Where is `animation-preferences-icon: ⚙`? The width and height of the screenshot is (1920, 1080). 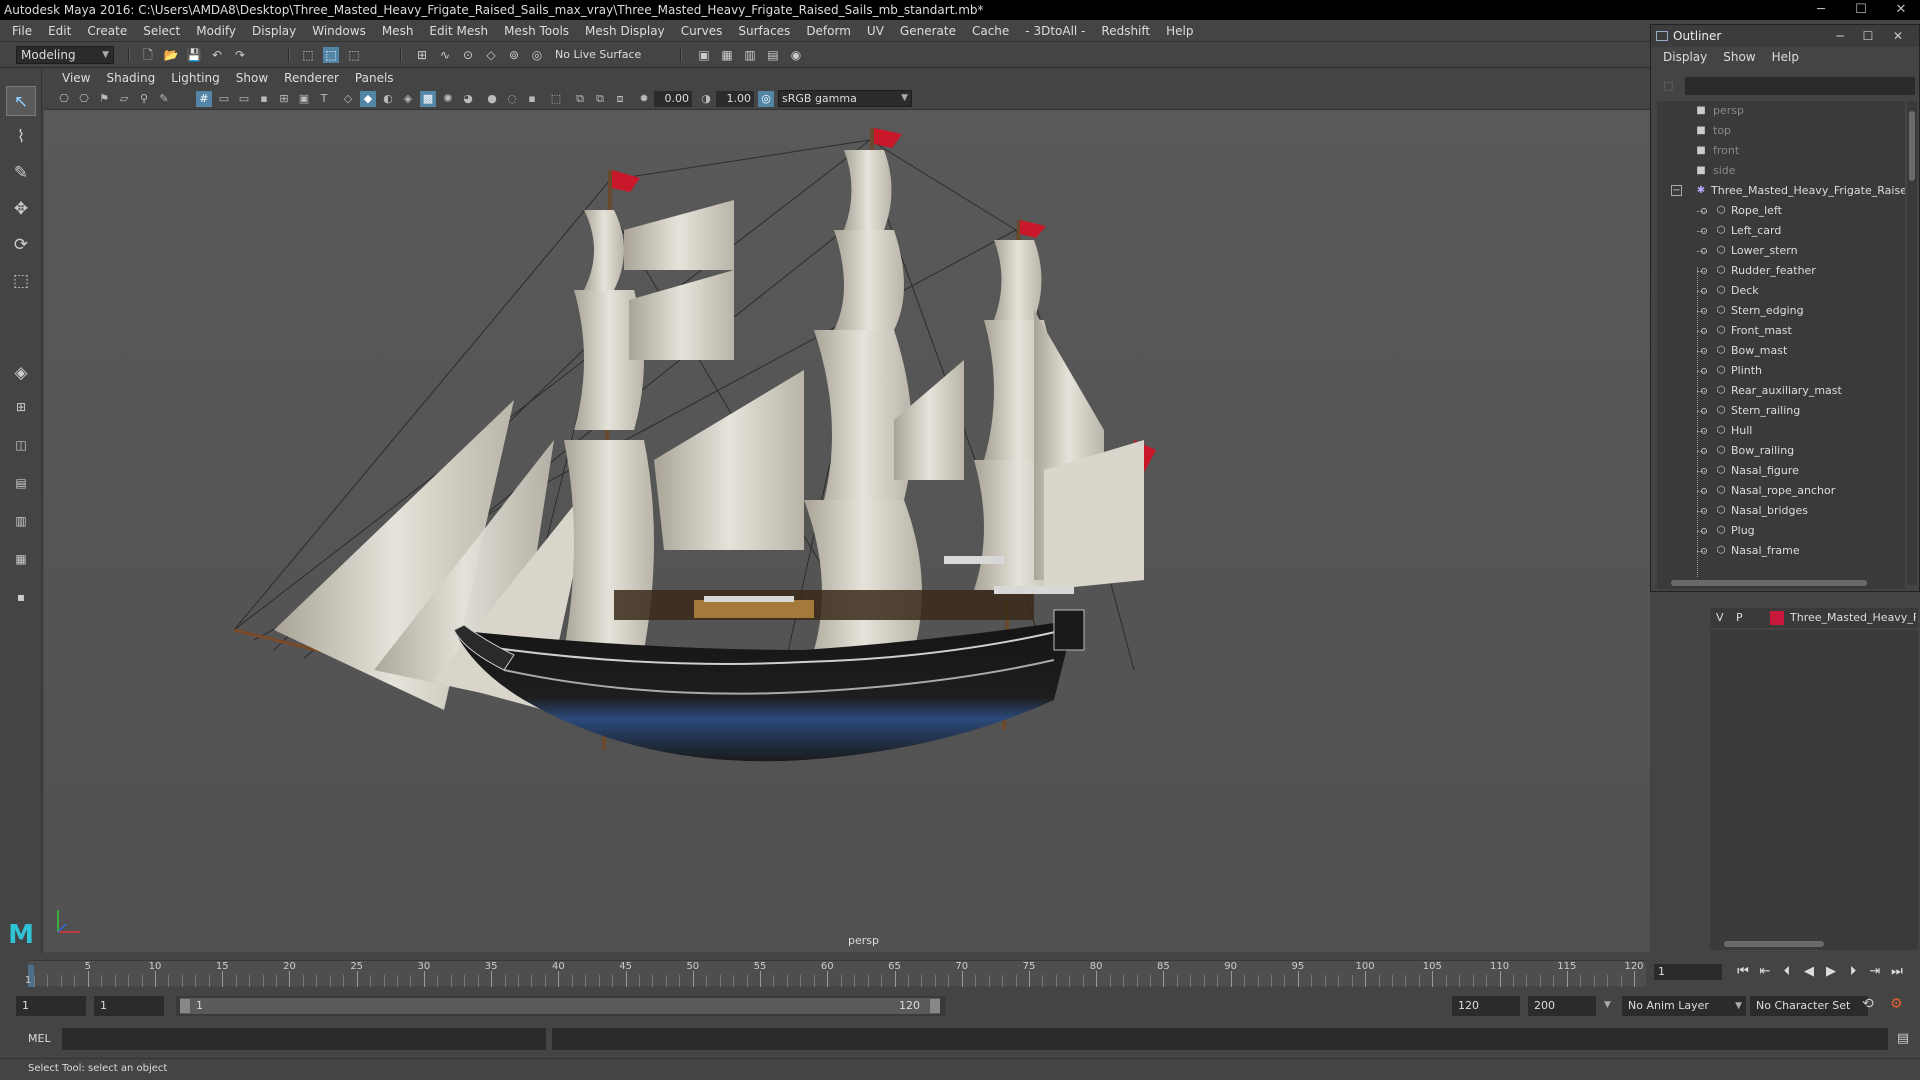
animation-preferences-icon: ⚙ is located at coordinates (1896, 1004).